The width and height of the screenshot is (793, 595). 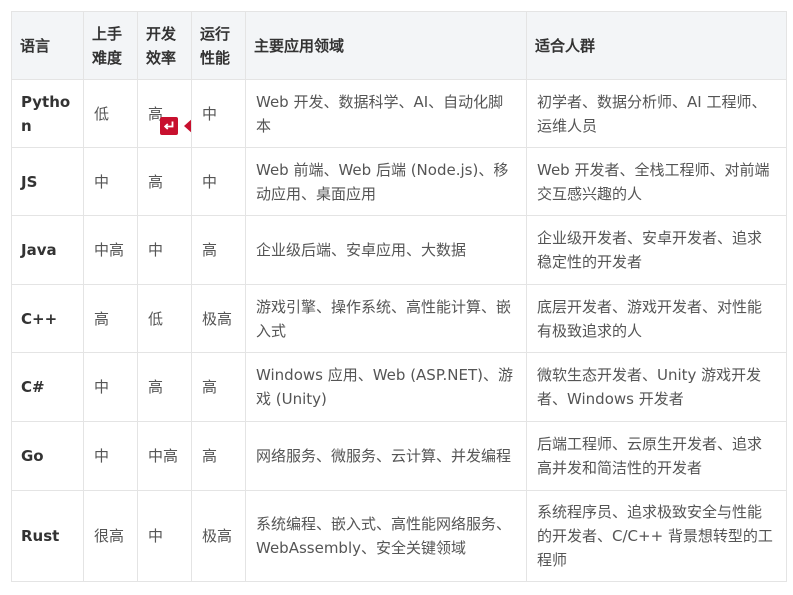 I want to click on header-difficulty: 上手难度, so click(x=110, y=45).